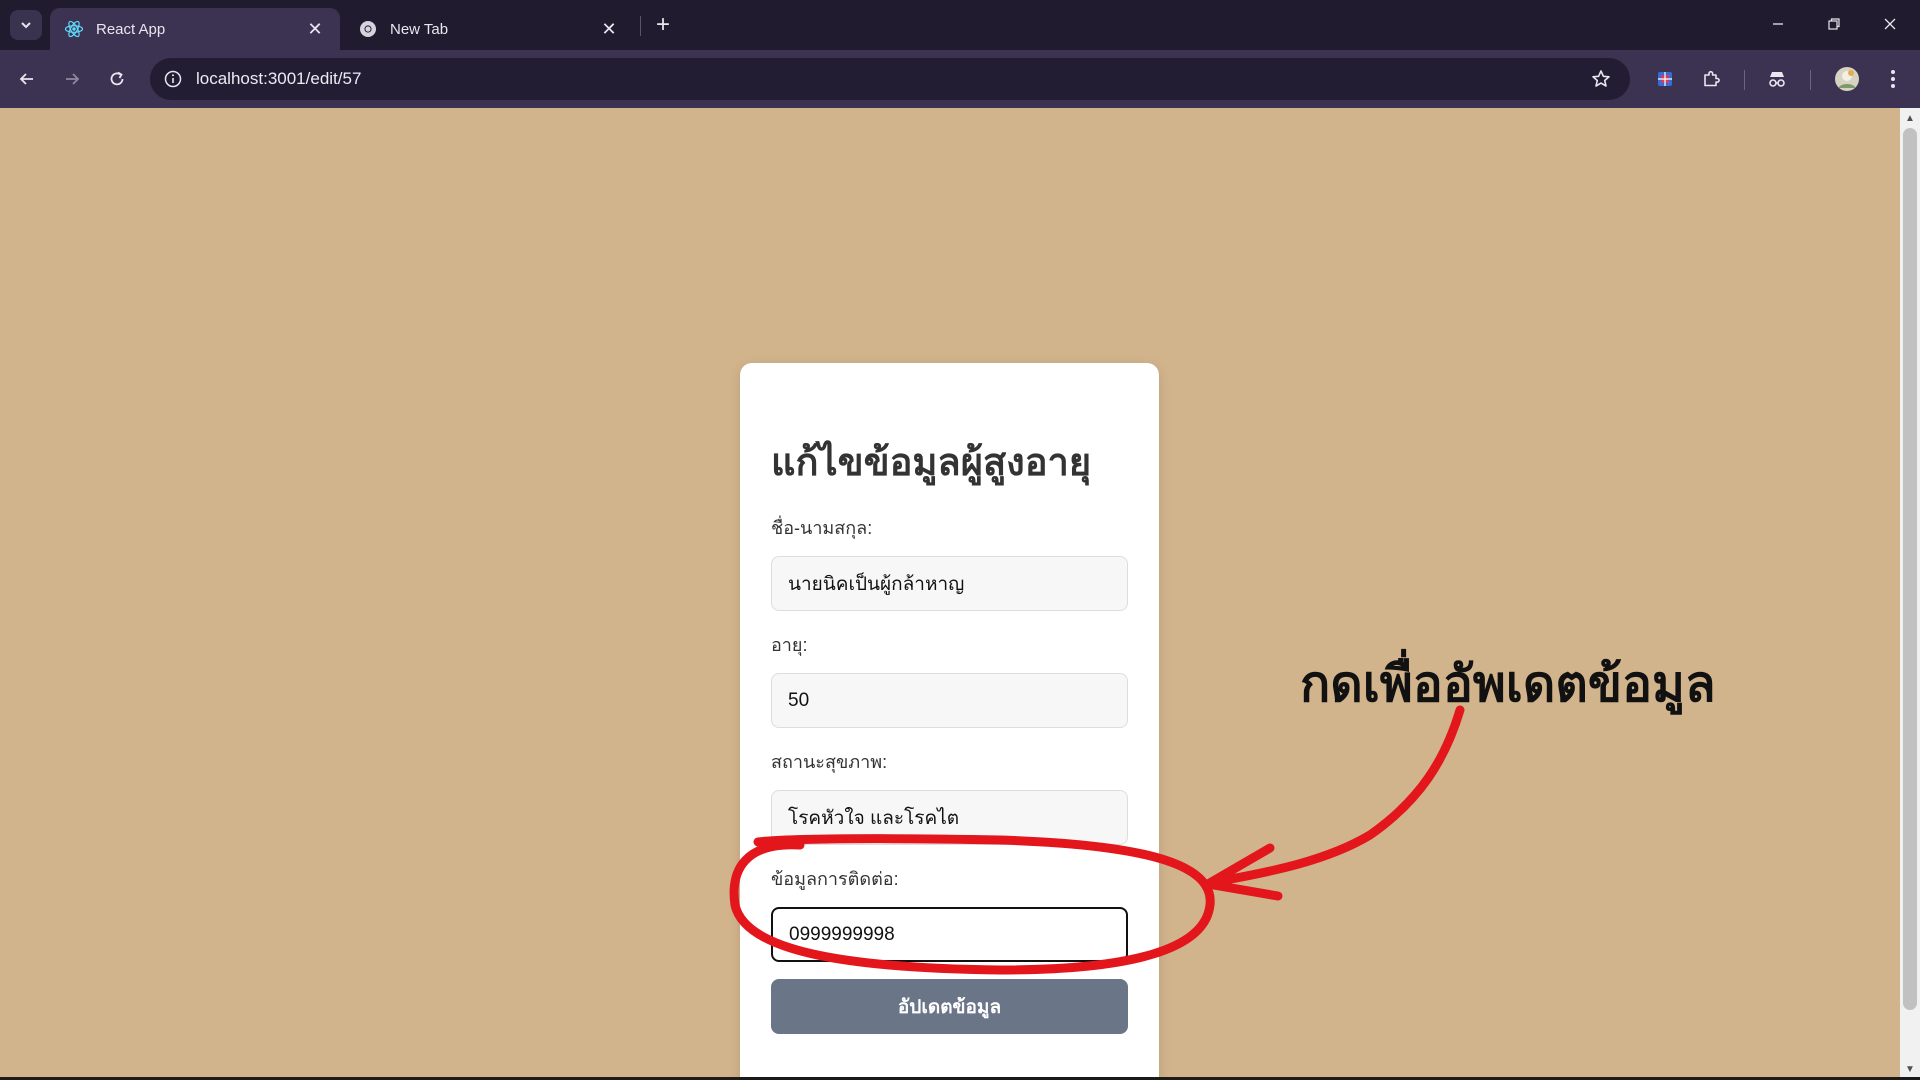 This screenshot has width=1920, height=1080. I want to click on chevron-down-icon, so click(26, 25).